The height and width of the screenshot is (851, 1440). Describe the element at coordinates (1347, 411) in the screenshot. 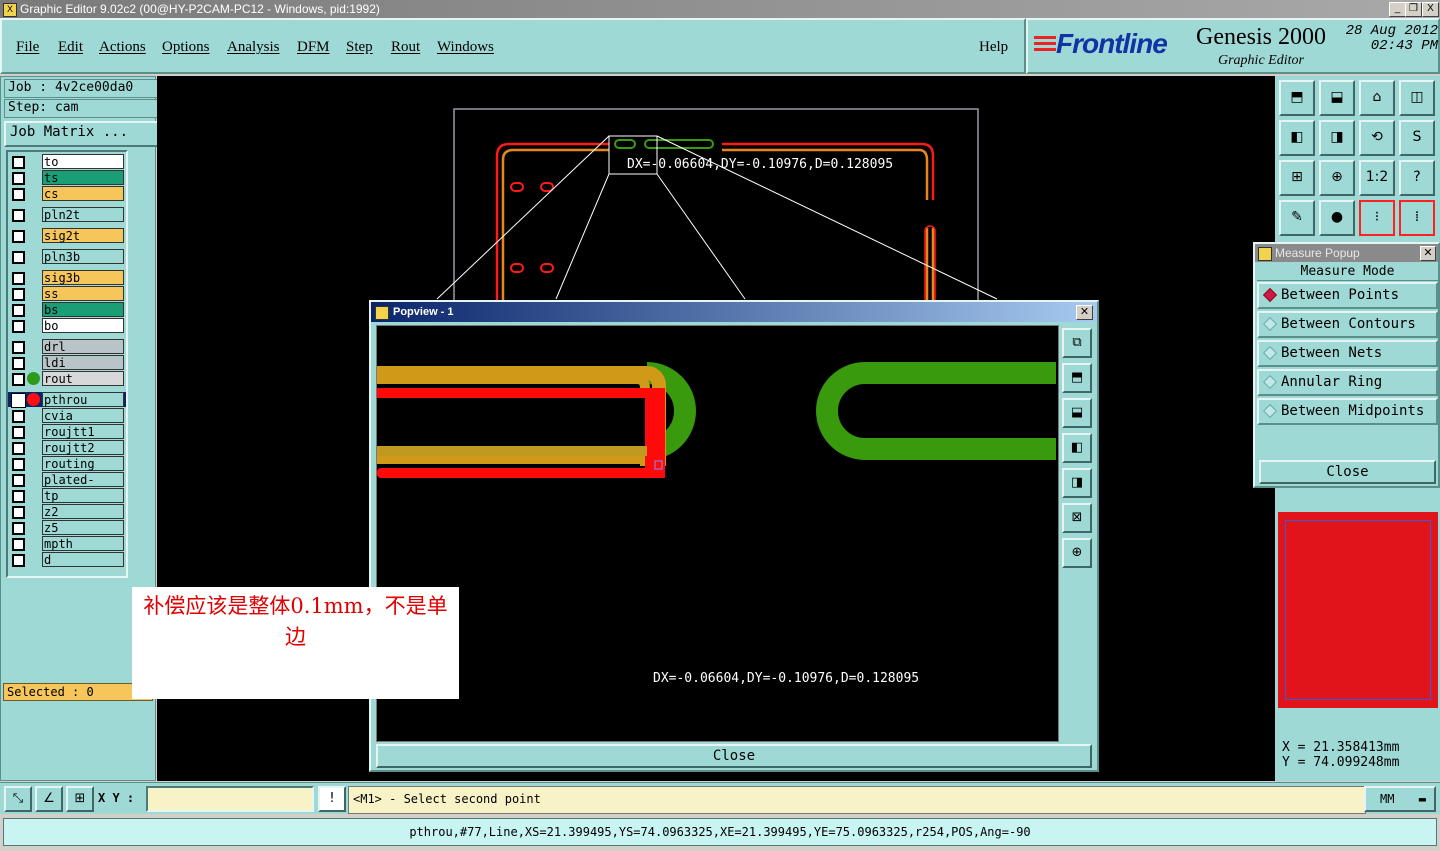

I see `mode-between-midpoints: Between Midpoints` at that location.